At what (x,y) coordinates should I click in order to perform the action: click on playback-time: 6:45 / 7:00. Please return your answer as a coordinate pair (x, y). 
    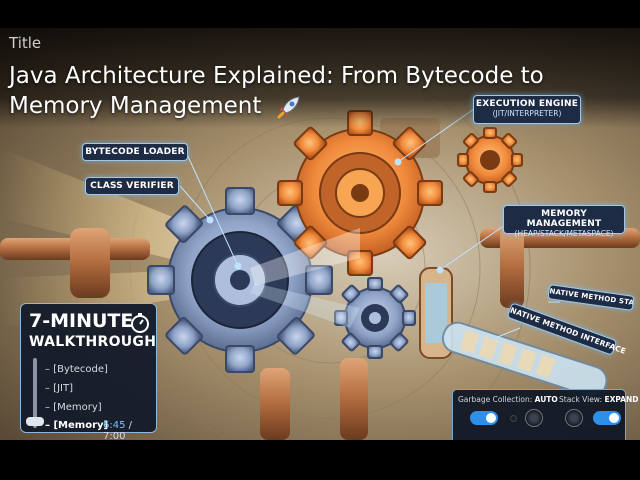
    Looking at the image, I should click on (129, 430).